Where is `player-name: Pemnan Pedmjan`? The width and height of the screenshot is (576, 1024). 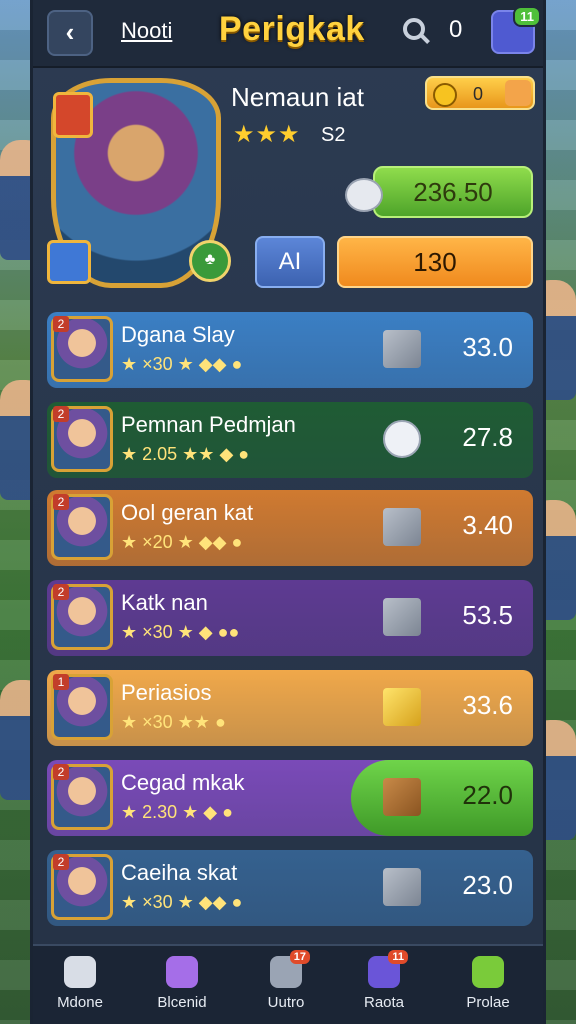
player-name: Pemnan Pedmjan is located at coordinates (208, 424).